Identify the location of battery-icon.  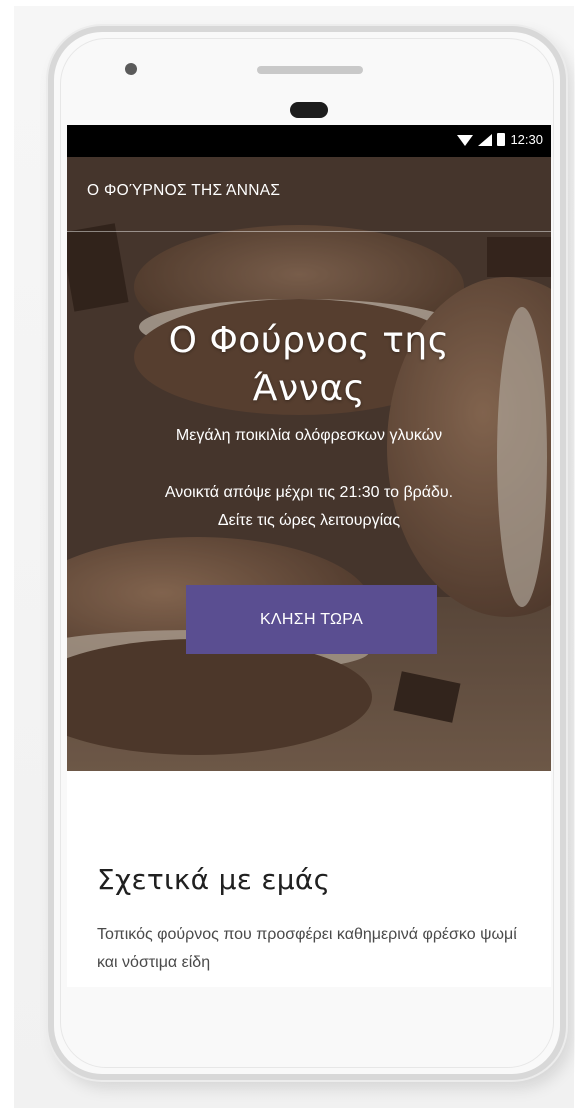
(501, 139).